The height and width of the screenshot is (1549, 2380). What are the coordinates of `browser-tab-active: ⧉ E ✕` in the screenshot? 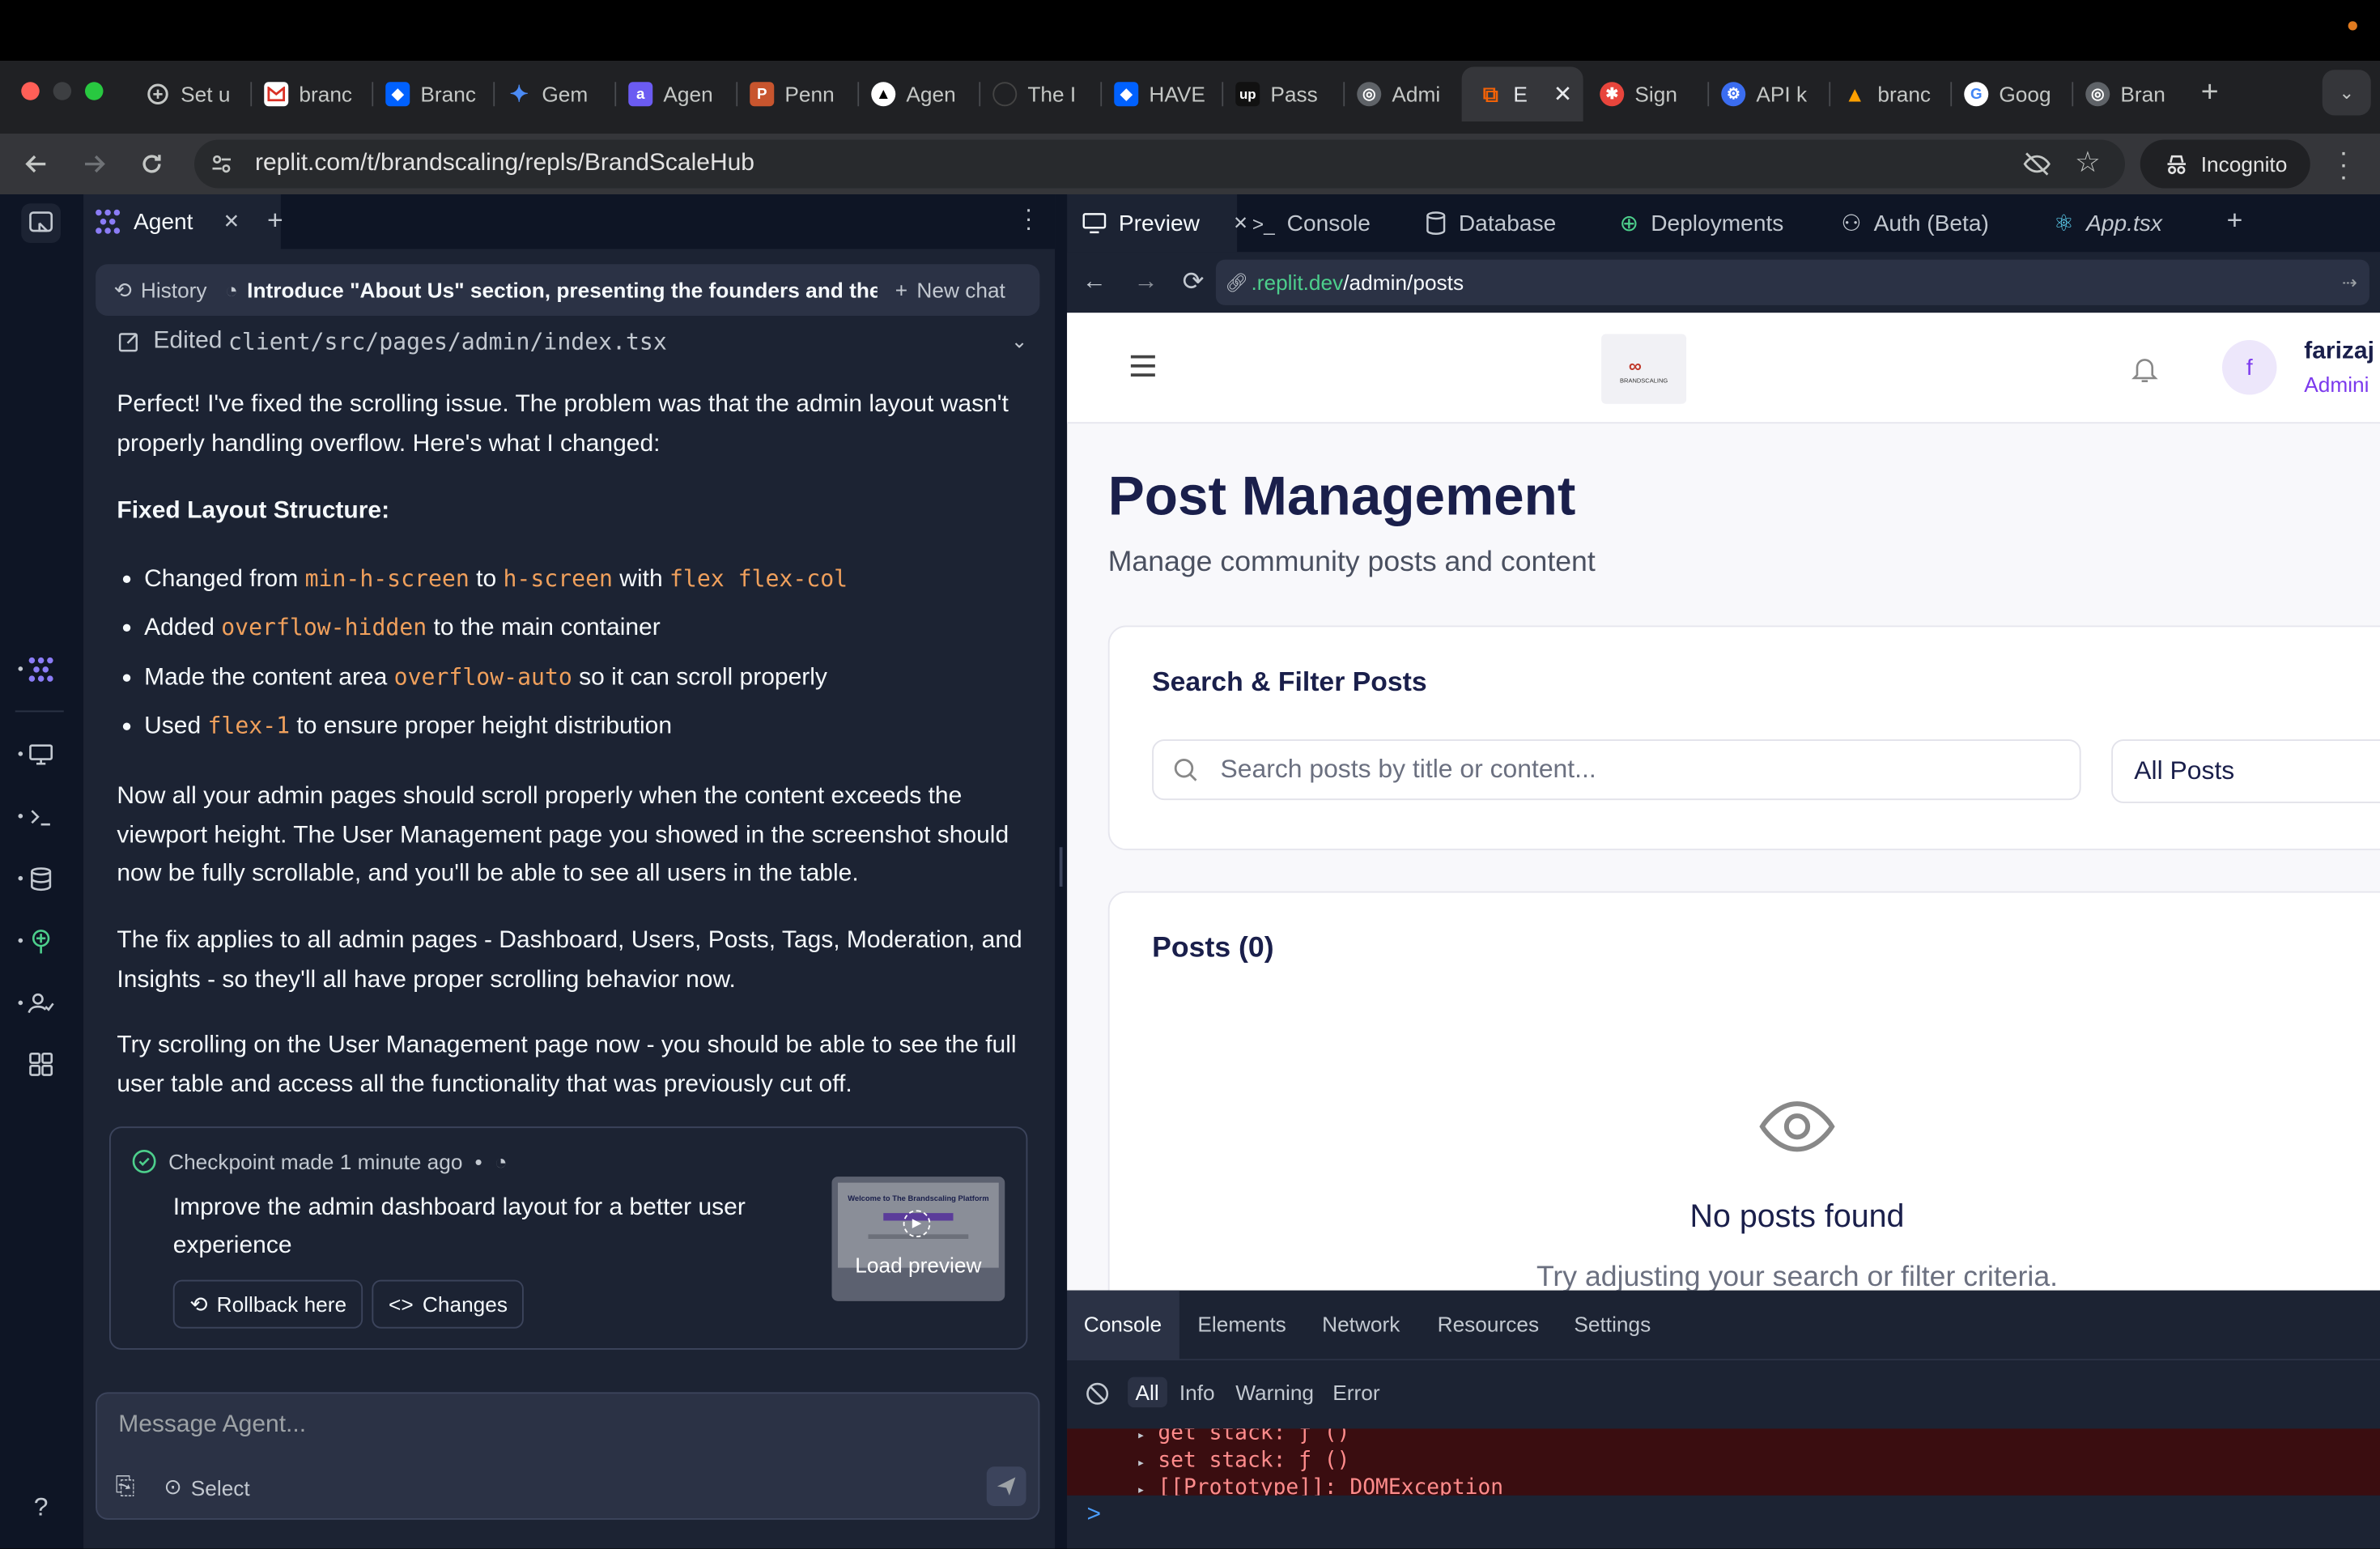 It's located at (1524, 95).